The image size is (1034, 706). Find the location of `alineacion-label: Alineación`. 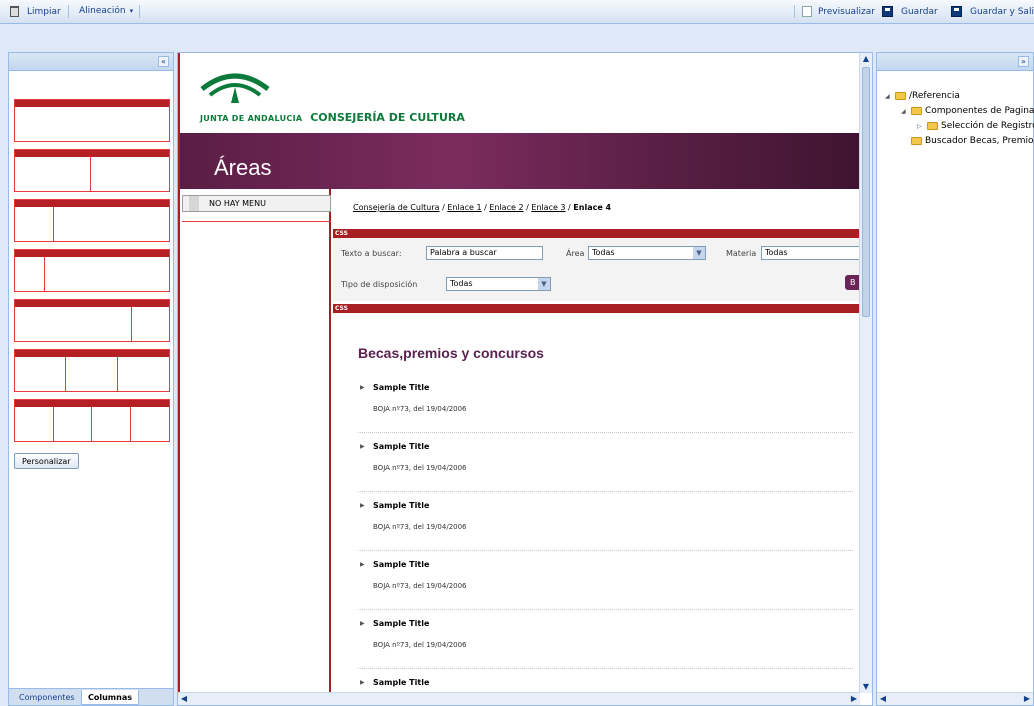

alineacion-label: Alineación is located at coordinates (102, 11).